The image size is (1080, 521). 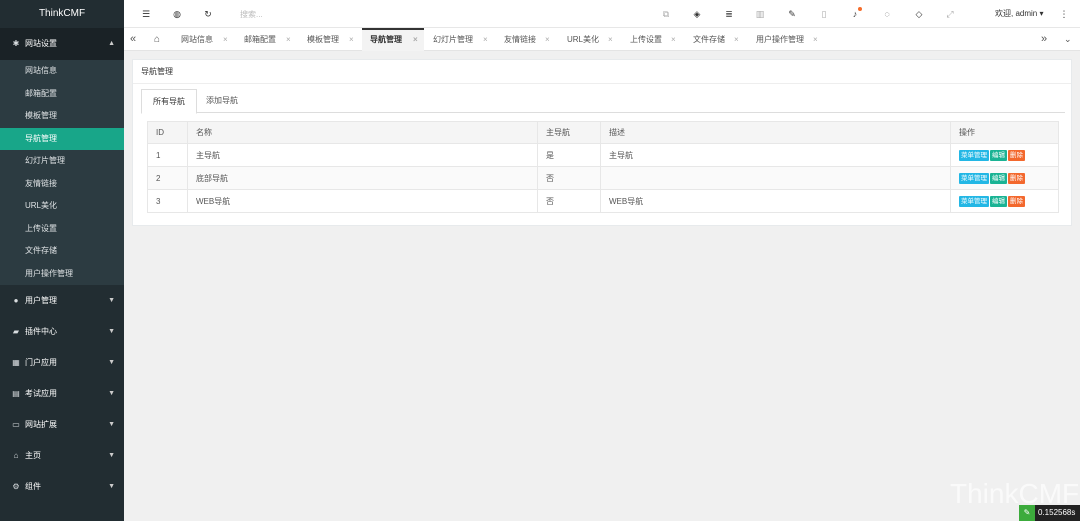 What do you see at coordinates (133, 39) in the screenshot?
I see `tabs-scroll-left-icon: «` at bounding box center [133, 39].